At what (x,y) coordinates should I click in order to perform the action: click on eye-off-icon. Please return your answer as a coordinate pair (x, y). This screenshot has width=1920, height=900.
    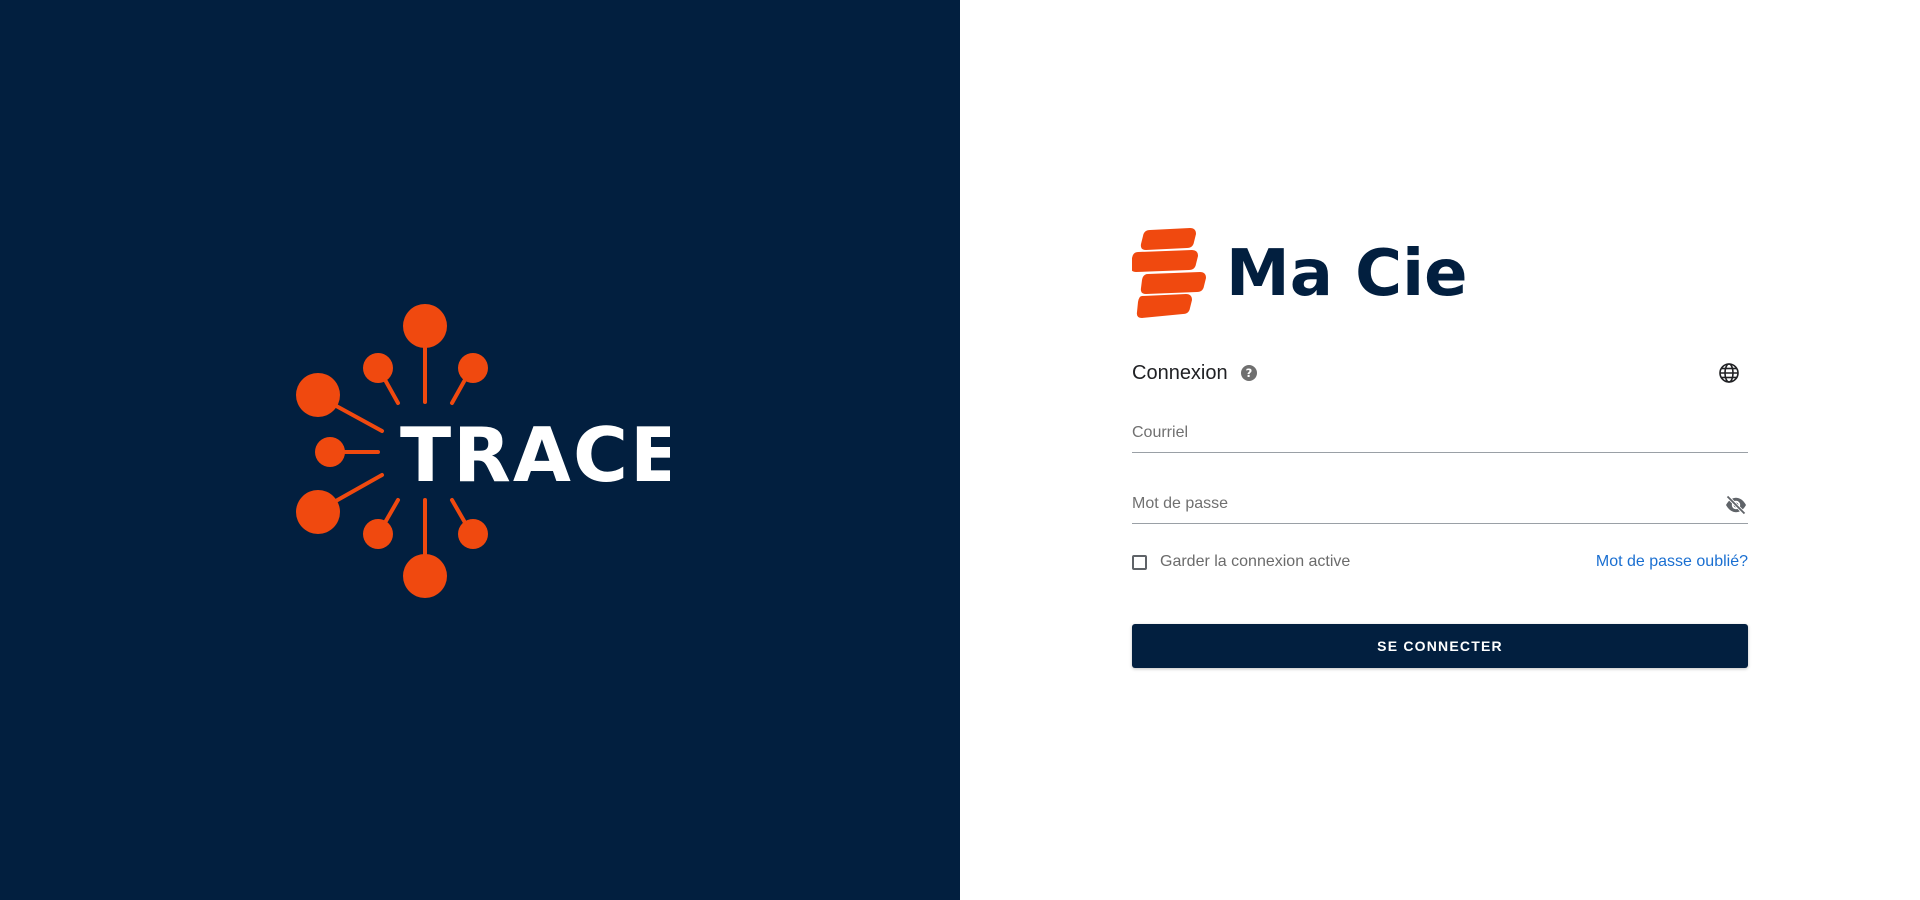
    Looking at the image, I should click on (1736, 505).